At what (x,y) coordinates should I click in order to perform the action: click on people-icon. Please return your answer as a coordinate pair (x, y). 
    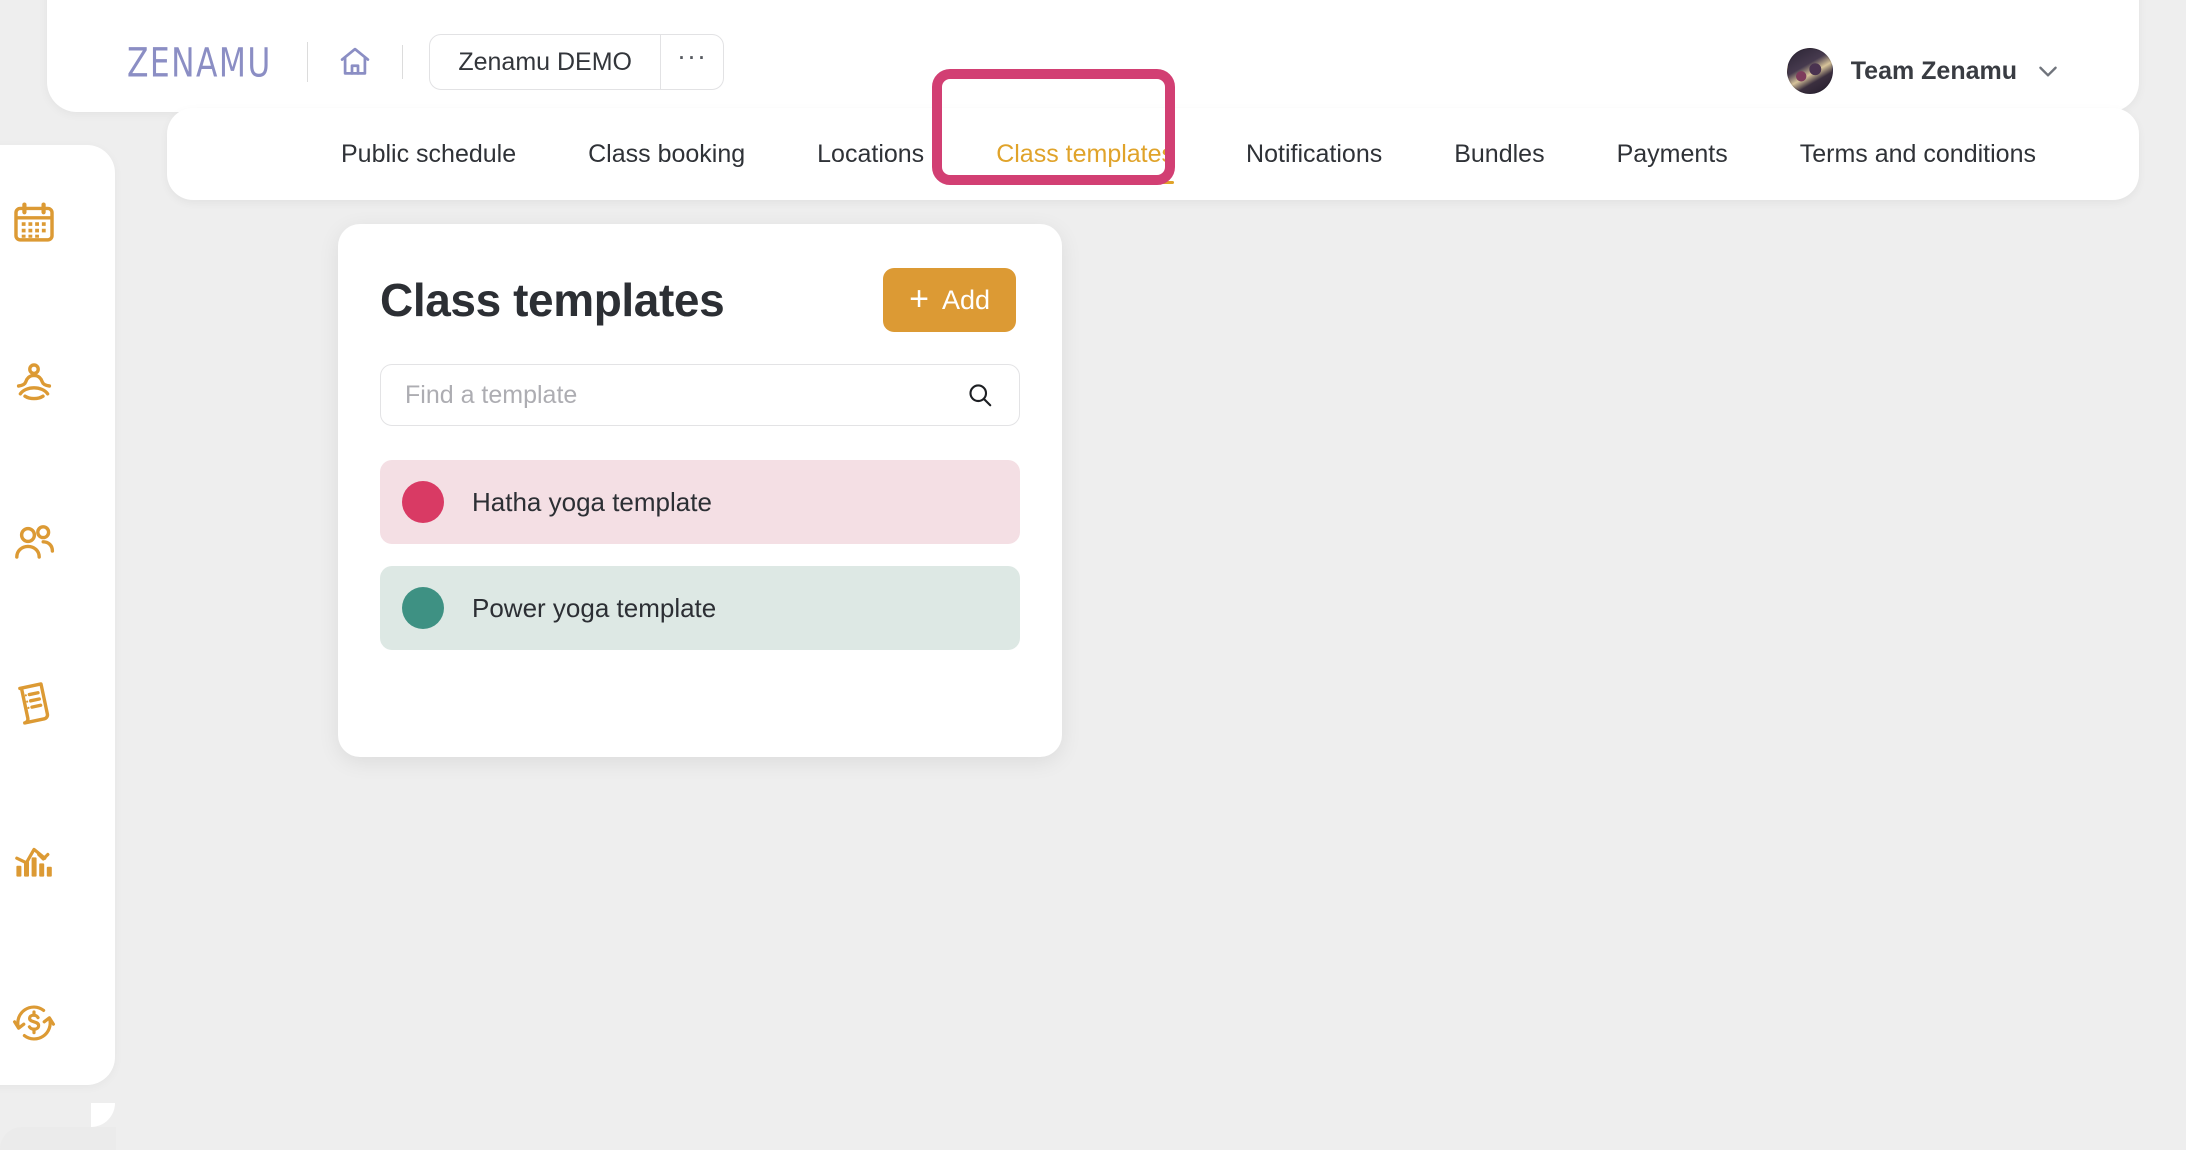
    Looking at the image, I should click on (34, 543).